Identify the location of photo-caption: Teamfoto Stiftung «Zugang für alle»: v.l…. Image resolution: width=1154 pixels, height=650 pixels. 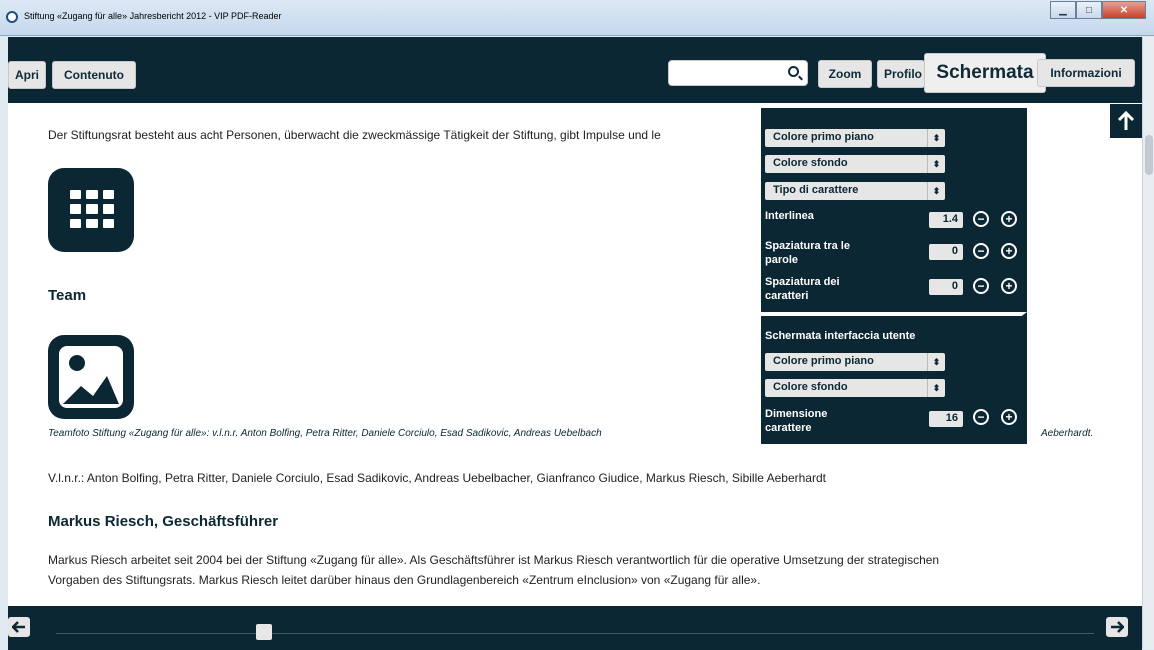
(325, 433).